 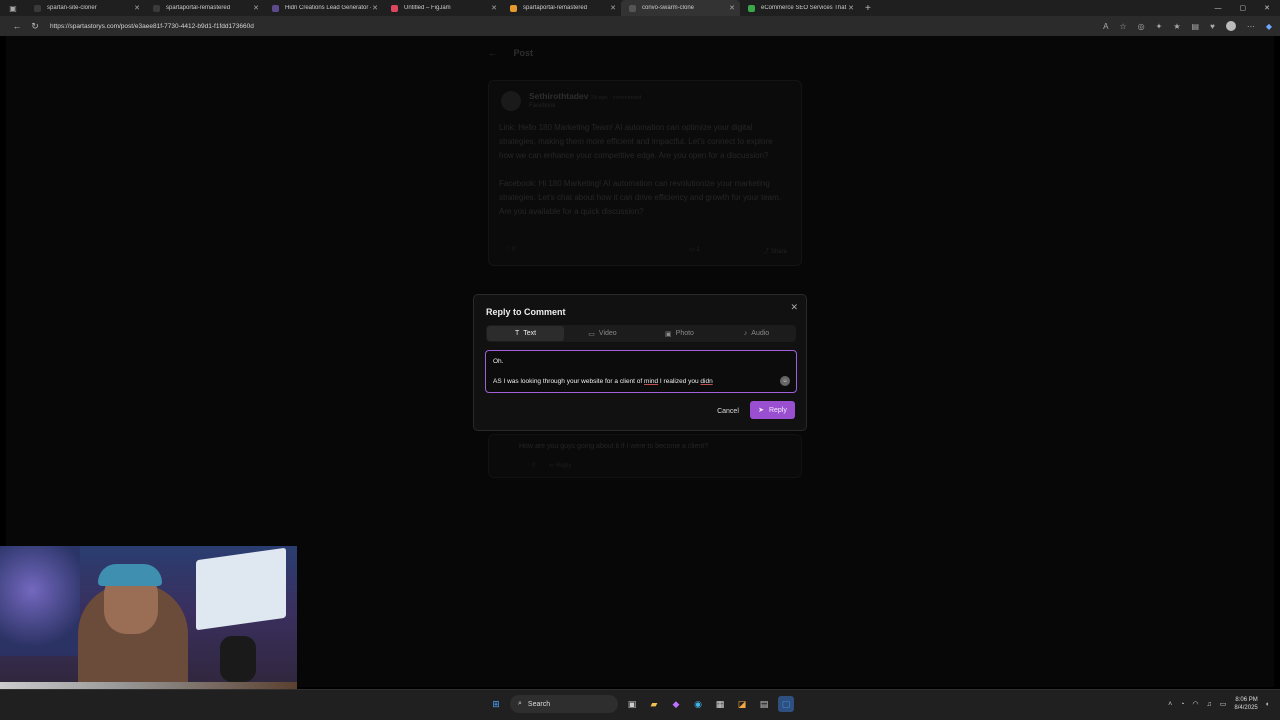 What do you see at coordinates (498, 361) in the screenshot?
I see `reply-line: Oh.` at bounding box center [498, 361].